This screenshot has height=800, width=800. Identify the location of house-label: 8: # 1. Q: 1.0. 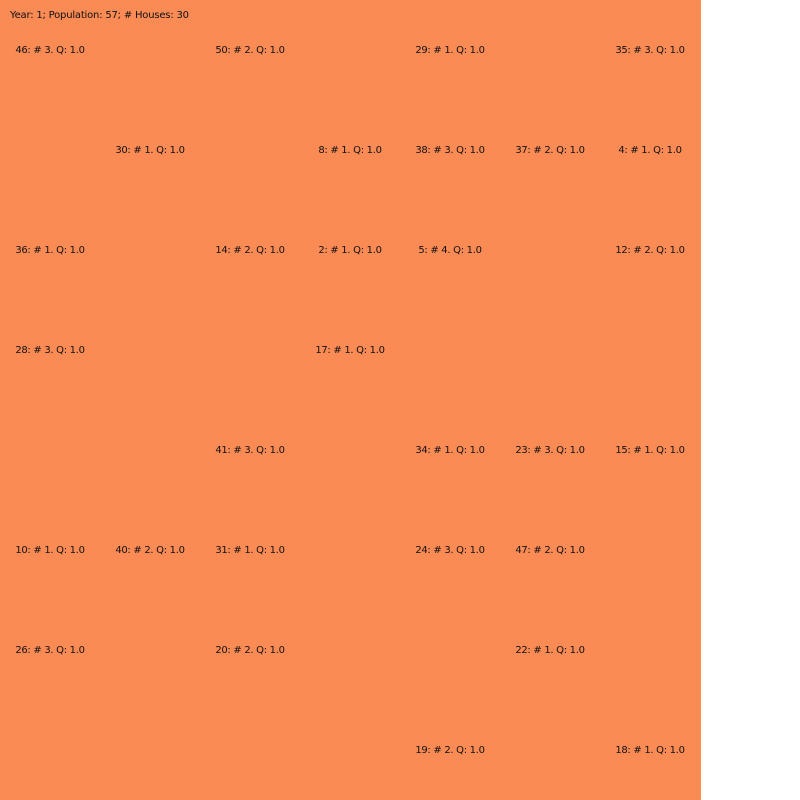
(350, 150).